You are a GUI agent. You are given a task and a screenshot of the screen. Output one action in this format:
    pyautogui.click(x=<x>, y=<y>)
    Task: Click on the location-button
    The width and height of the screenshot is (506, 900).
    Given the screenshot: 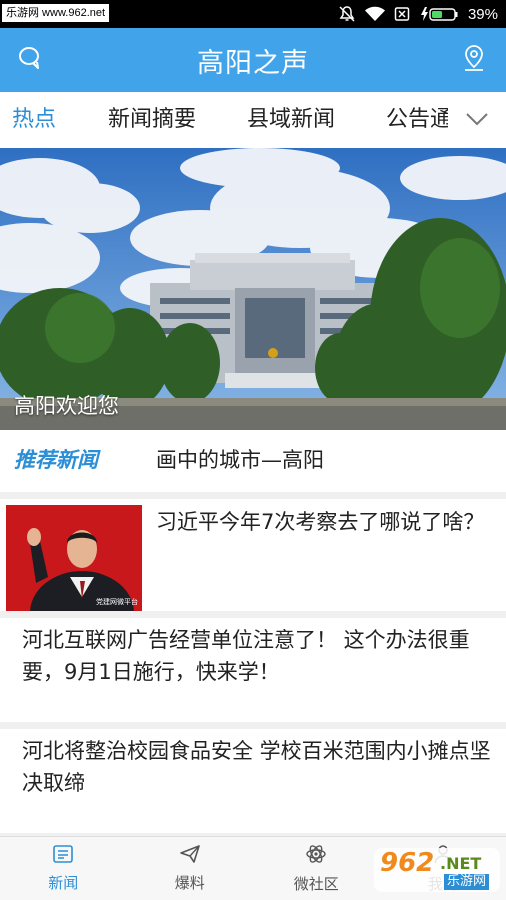 What is the action you would take?
    pyautogui.click(x=474, y=60)
    